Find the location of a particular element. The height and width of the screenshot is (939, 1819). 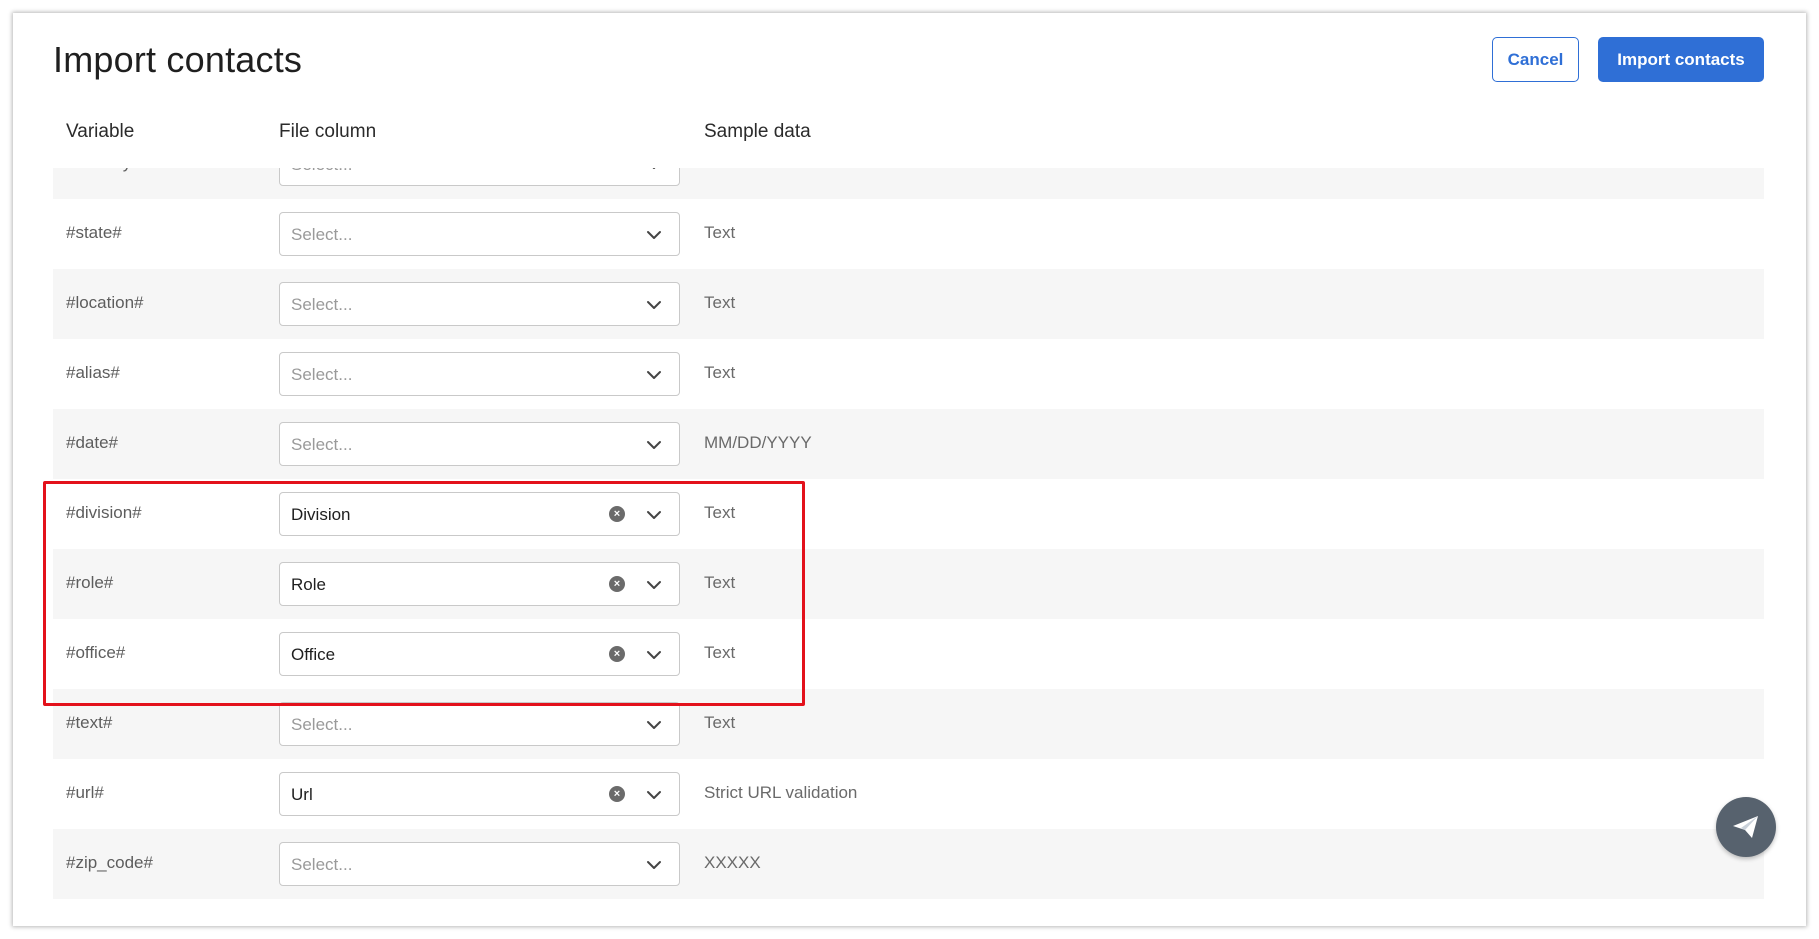

table-row: #office# Office × Text is located at coordinates (908, 654).